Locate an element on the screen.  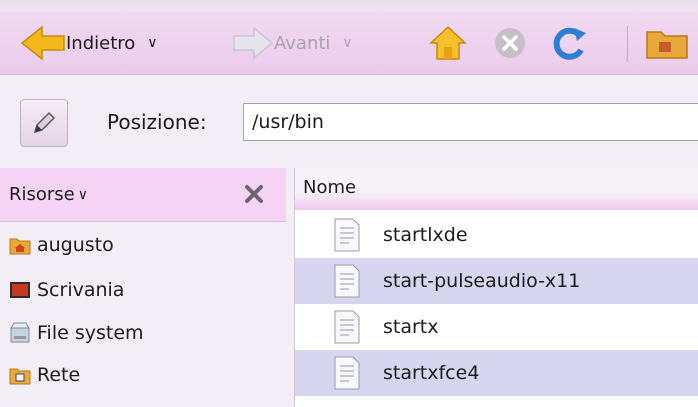
toolbar-separator is located at coordinates (627, 44).